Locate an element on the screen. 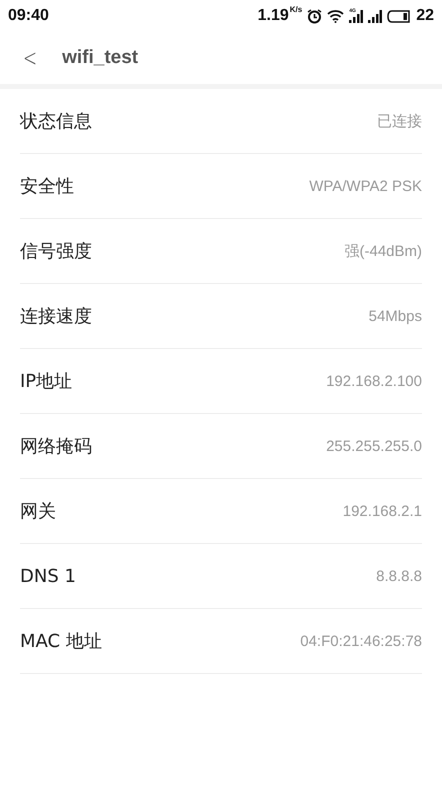  row-value: 54Mbps is located at coordinates (395, 316).